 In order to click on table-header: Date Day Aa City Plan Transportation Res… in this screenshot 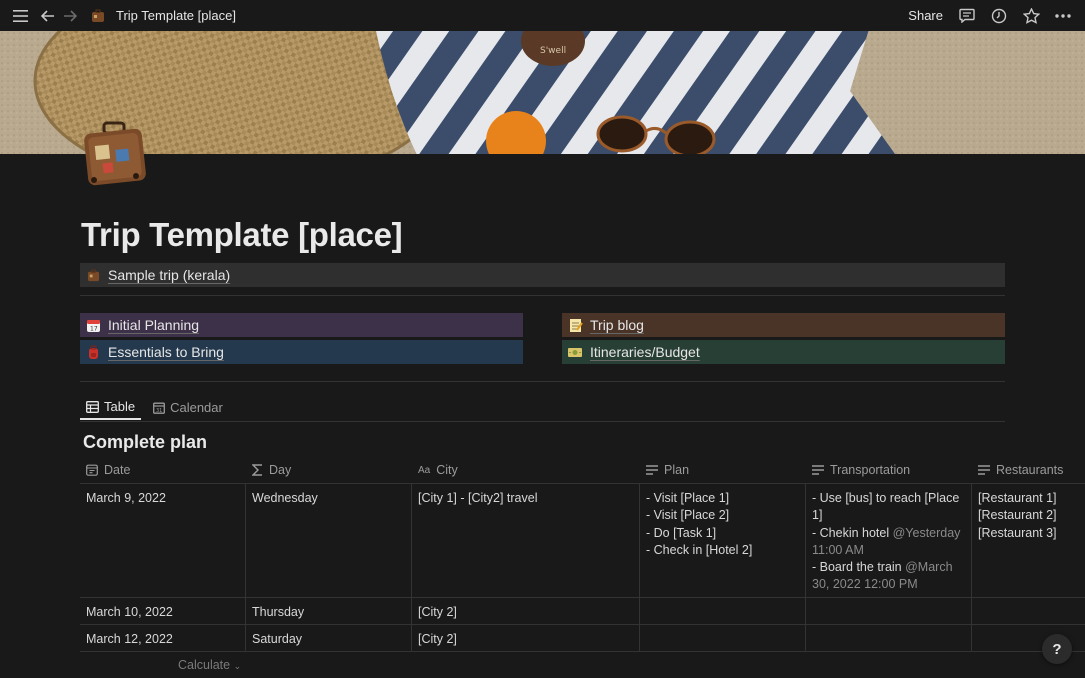, I will do `click(582, 470)`.